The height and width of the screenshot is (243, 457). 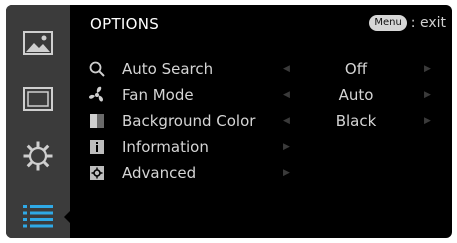 What do you see at coordinates (165, 147) in the screenshot?
I see `option-label: Information` at bounding box center [165, 147].